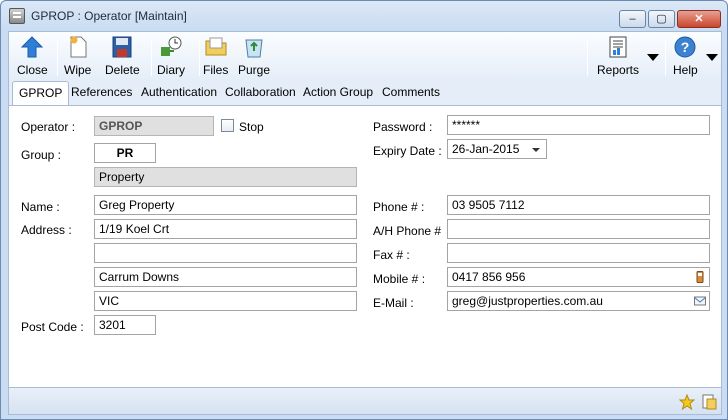  What do you see at coordinates (527, 301) in the screenshot?
I see `email-value: greg@justproperties.com.au` at bounding box center [527, 301].